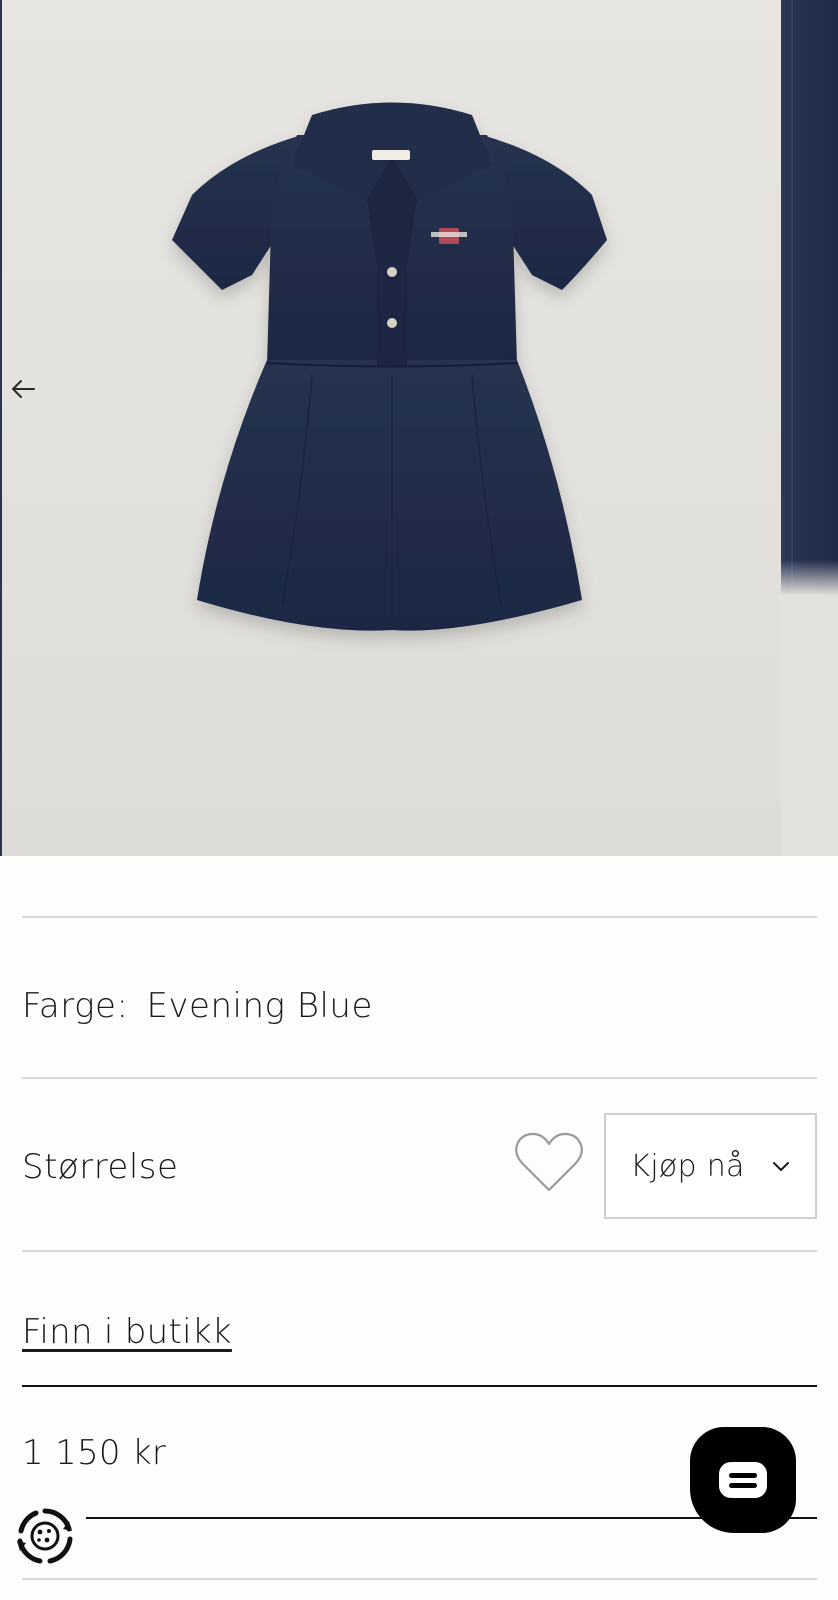  What do you see at coordinates (259, 1006) in the screenshot?
I see `color-value: Evening Blue` at bounding box center [259, 1006].